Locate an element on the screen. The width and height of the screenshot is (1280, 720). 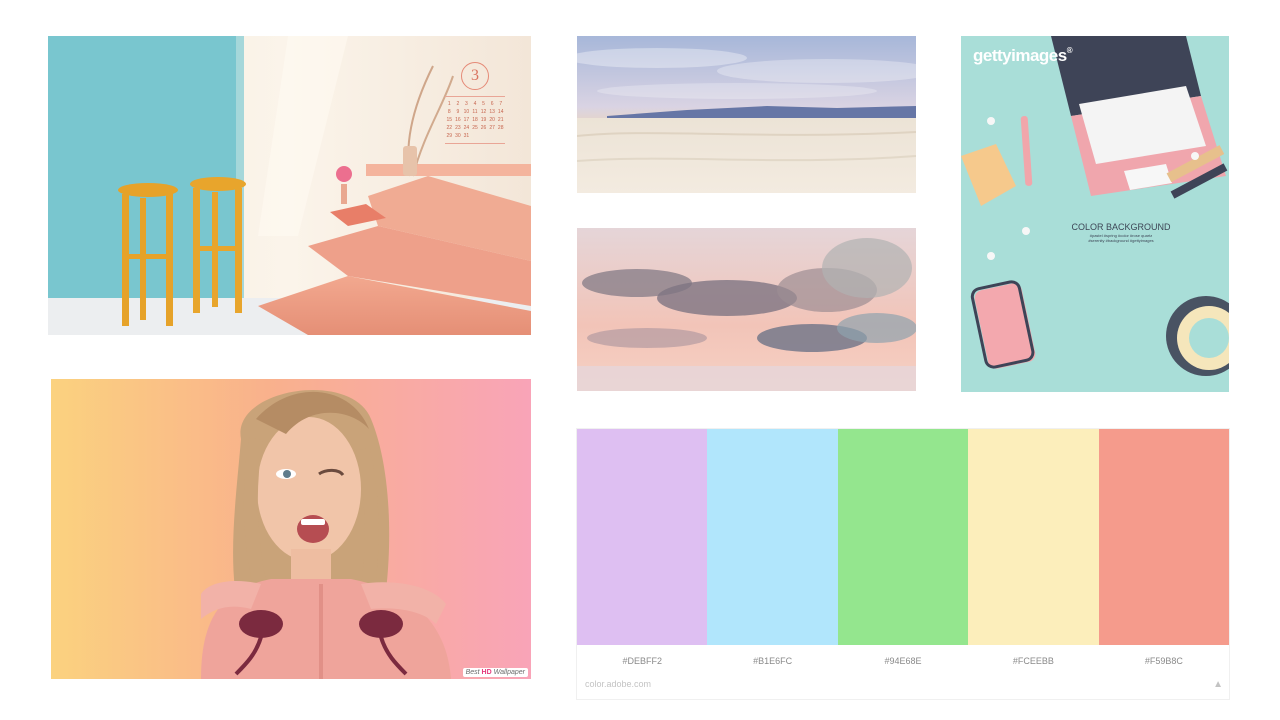
gettyimages-logo: gettyimages® is located at coordinates (1023, 55).